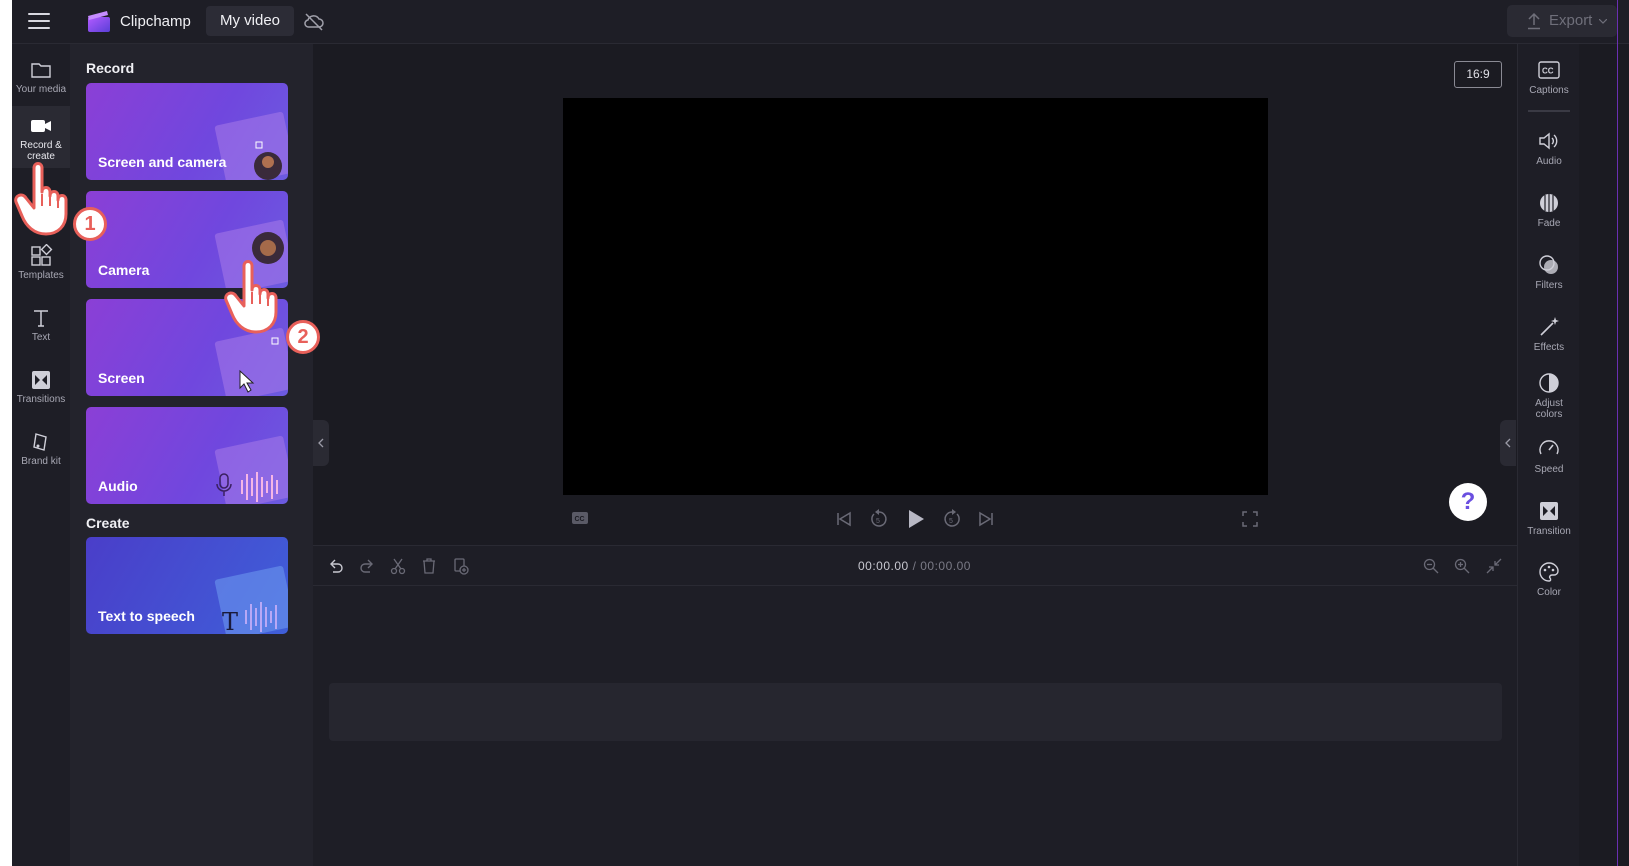 The width and height of the screenshot is (1629, 866). Describe the element at coordinates (41, 70) in the screenshot. I see `folder-icon` at that location.